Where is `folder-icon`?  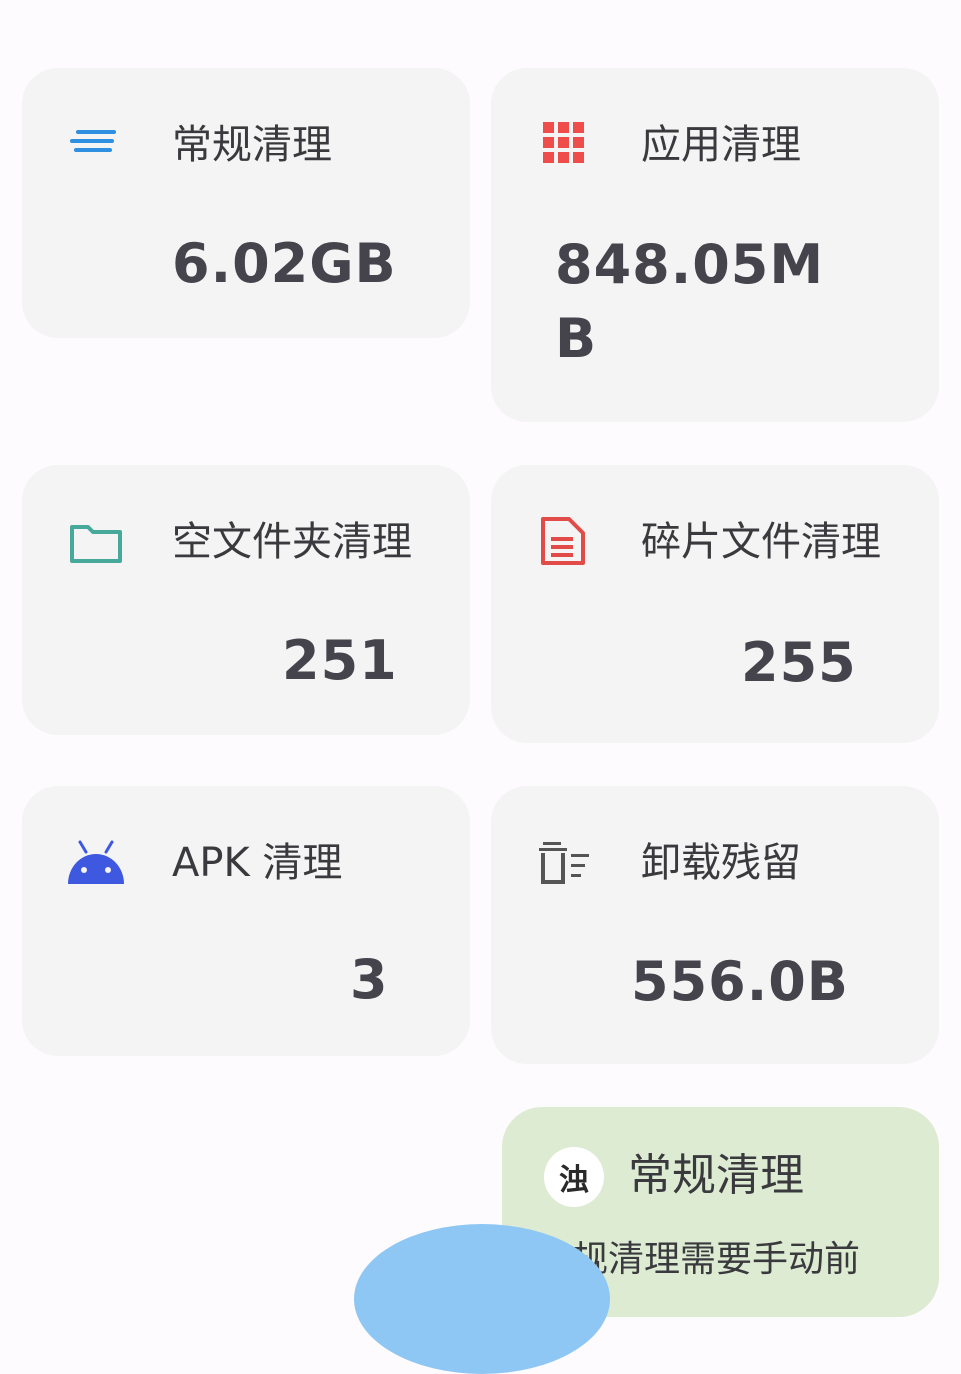 folder-icon is located at coordinates (96, 544).